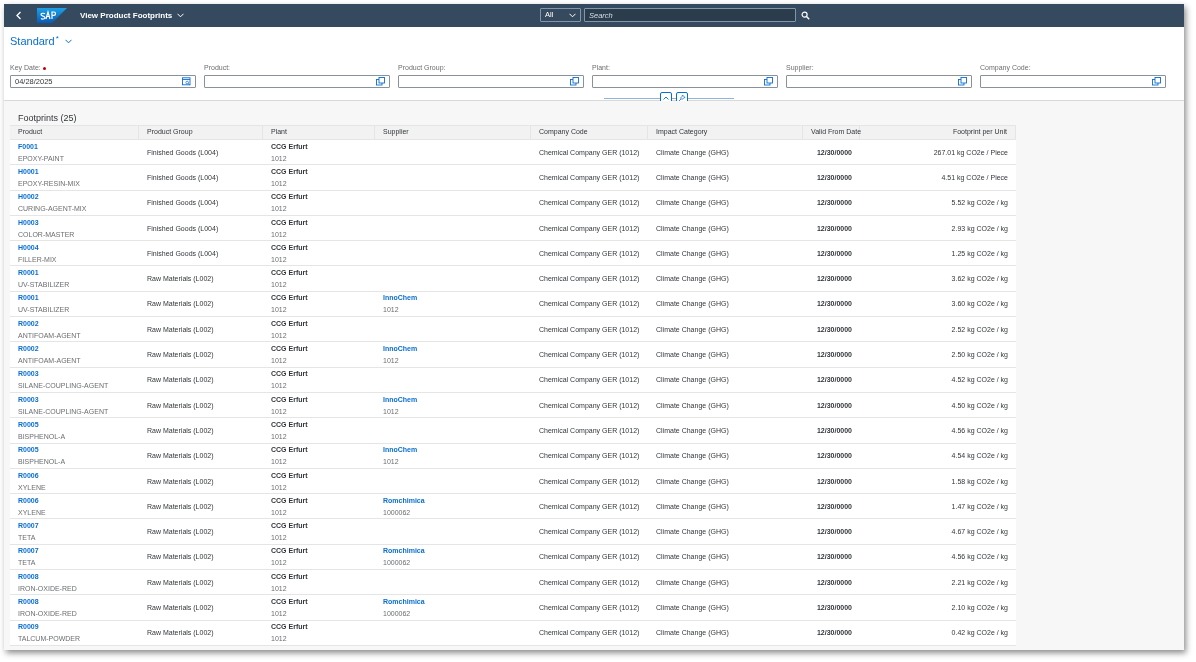  Describe the element at coordinates (682, 98) in the screenshot. I see `pin-icon` at that location.